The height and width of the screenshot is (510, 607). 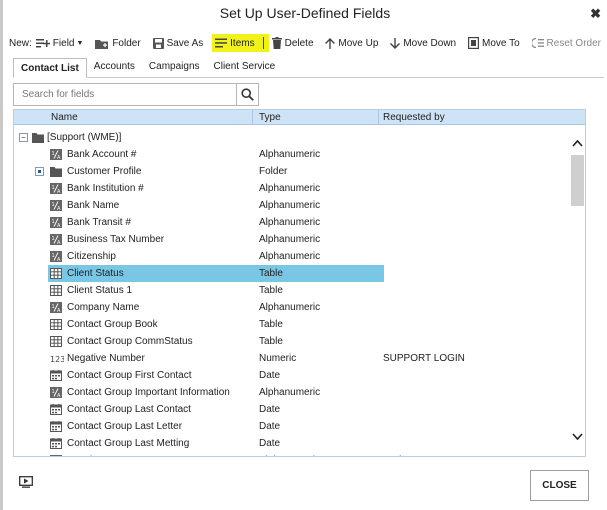 I want to click on close-icon: ✖, so click(x=595, y=14).